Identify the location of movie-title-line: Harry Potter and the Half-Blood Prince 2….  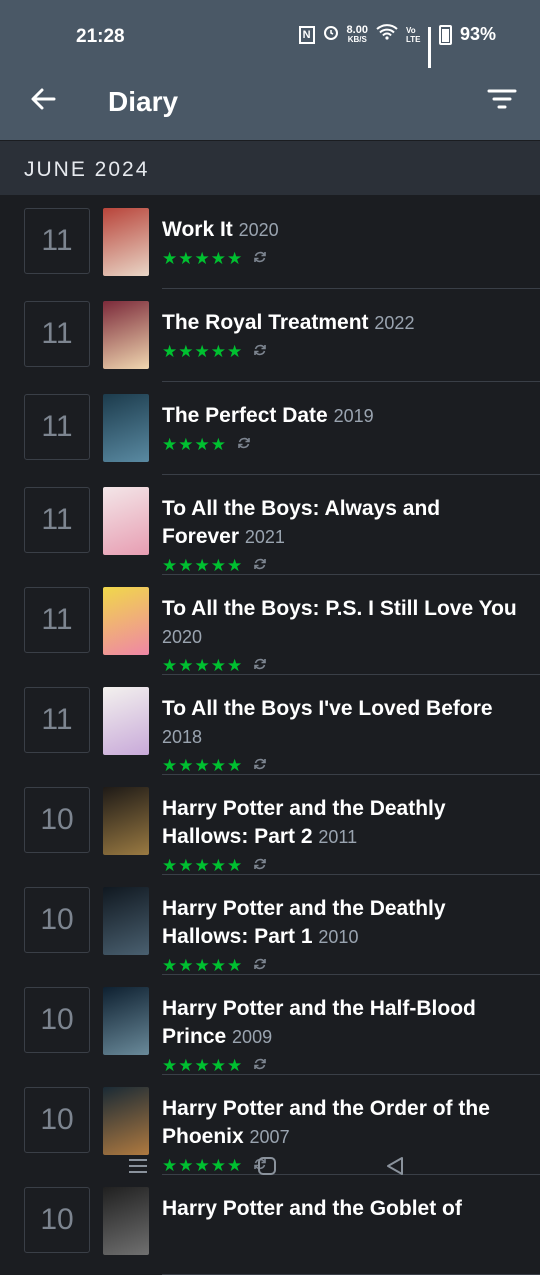
(342, 1023).